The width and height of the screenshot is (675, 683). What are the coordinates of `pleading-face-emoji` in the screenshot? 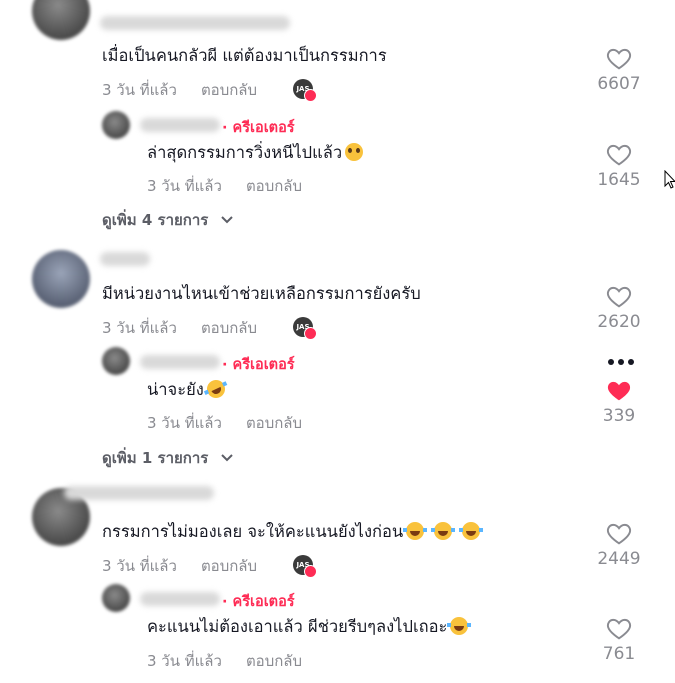 It's located at (354, 152).